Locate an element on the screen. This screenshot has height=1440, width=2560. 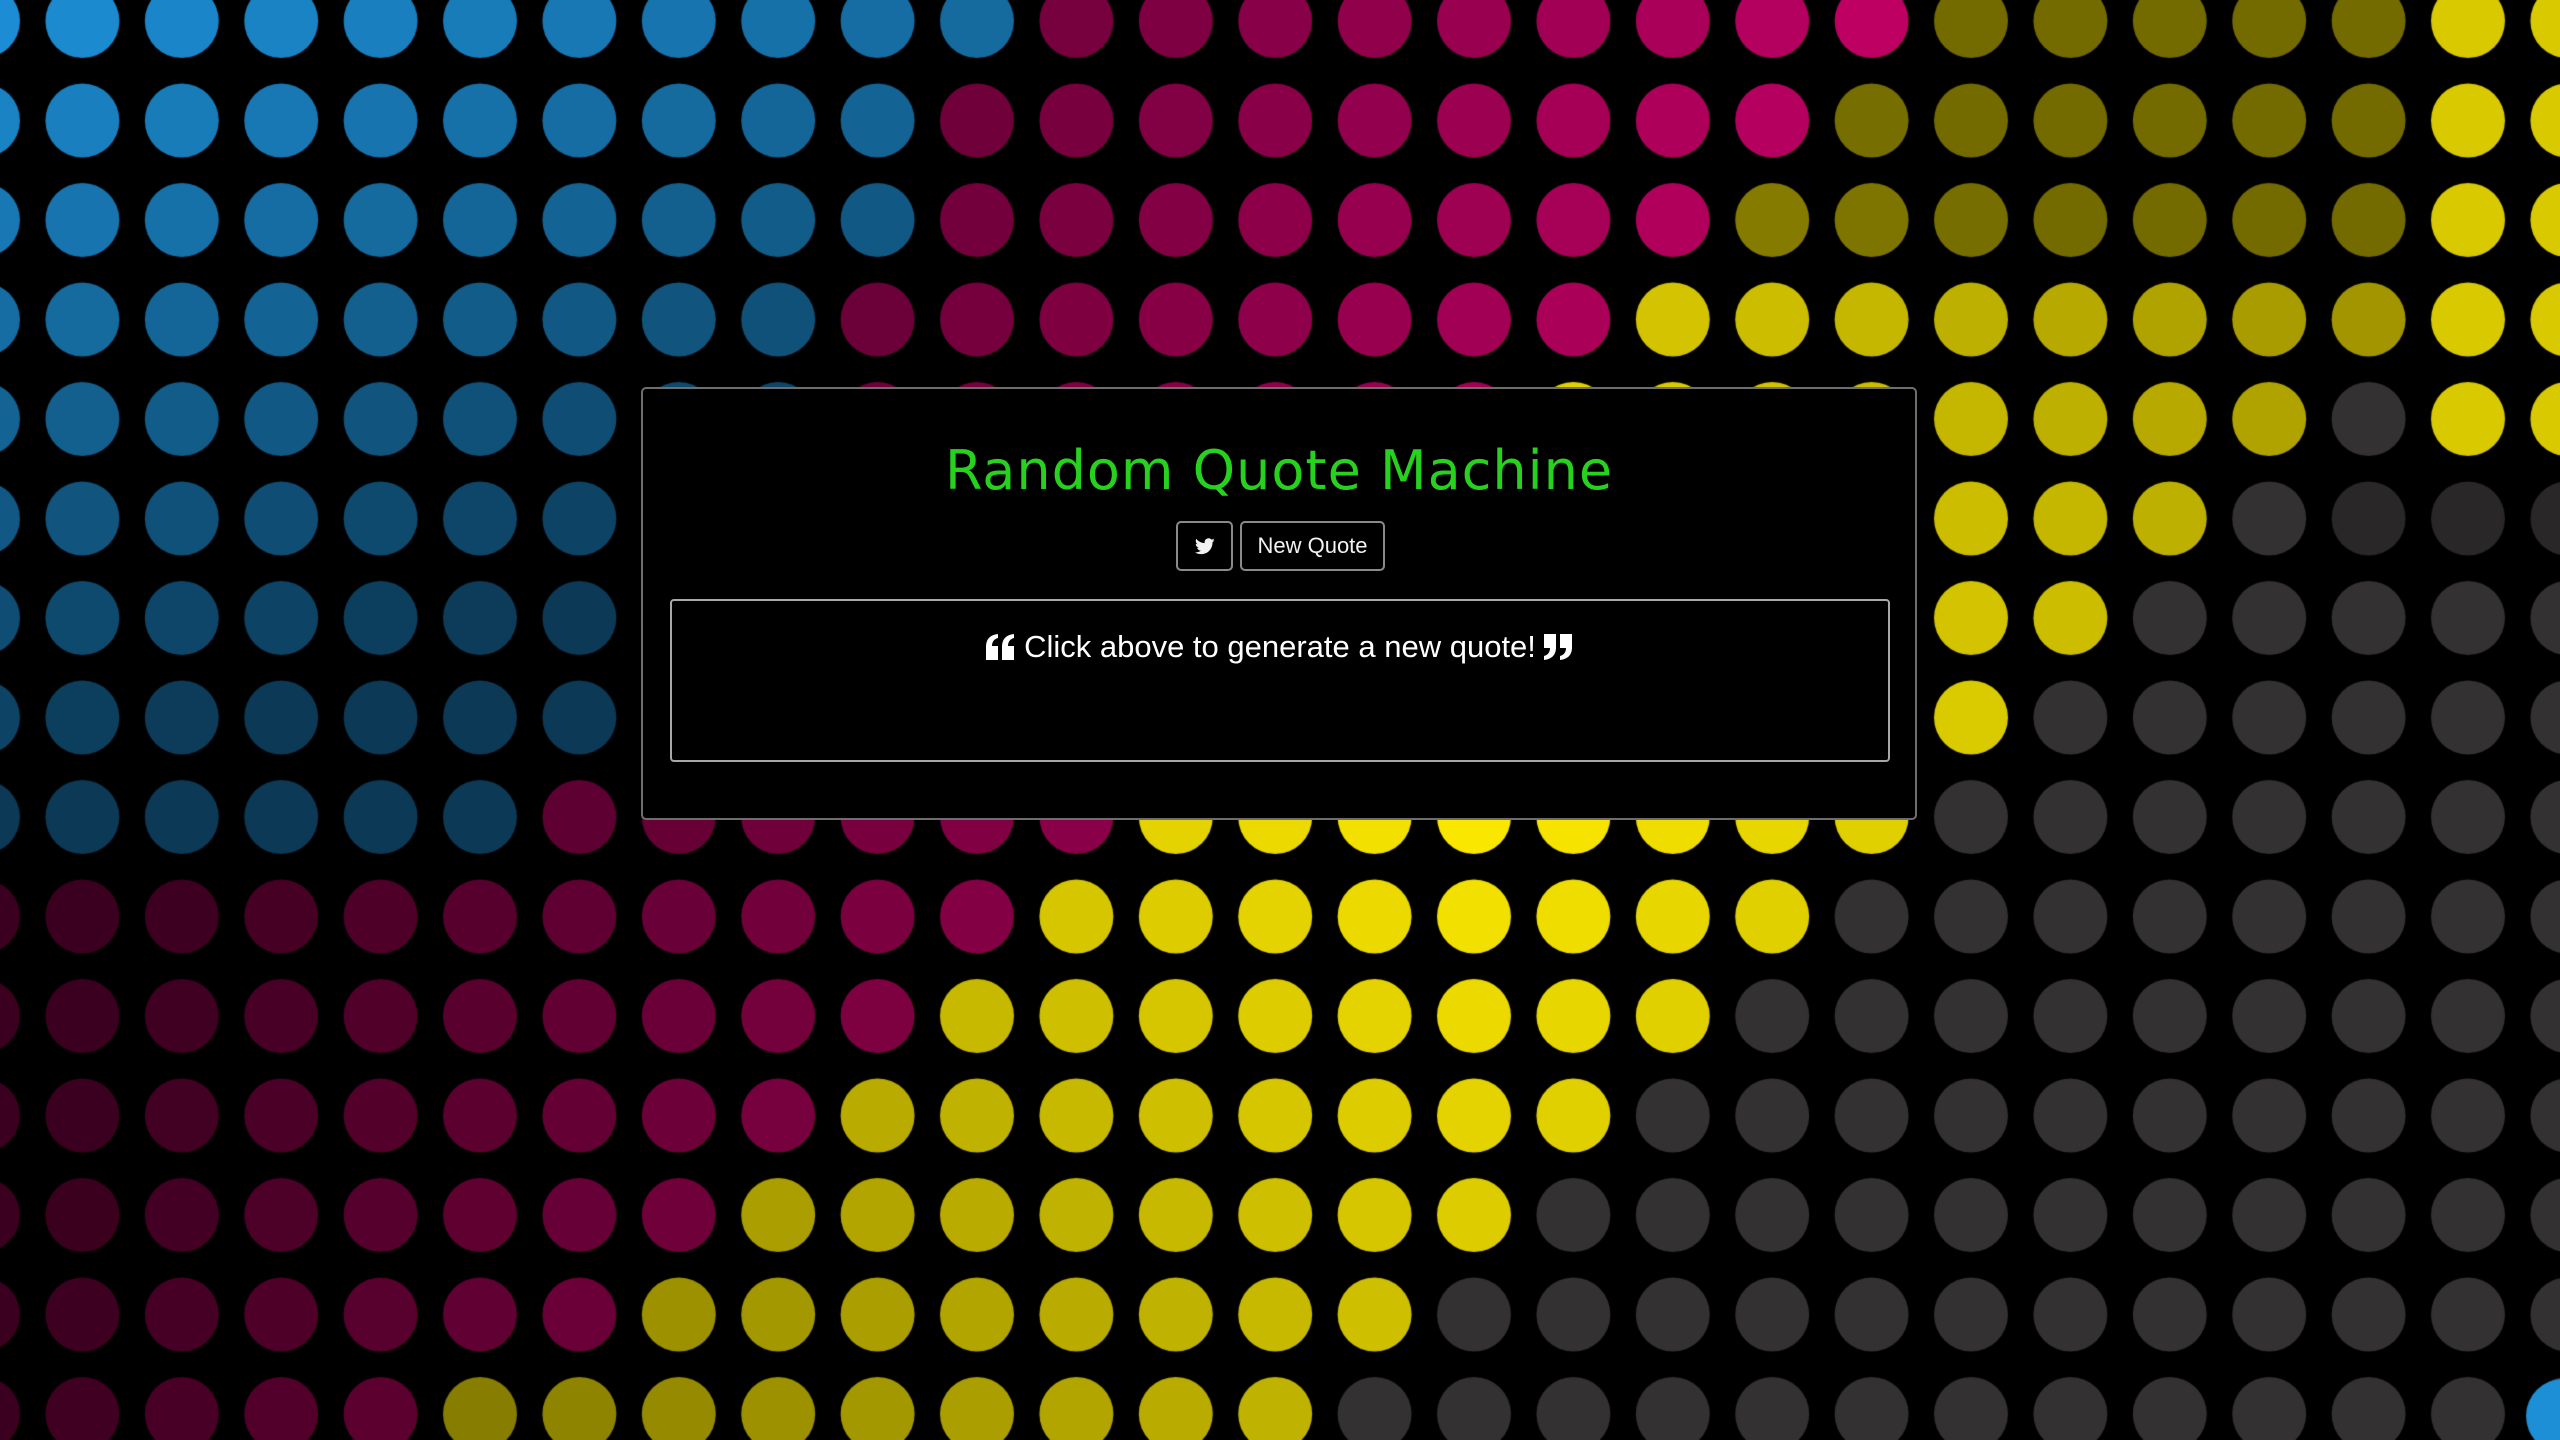
quote-right-icon is located at coordinates (1557, 646).